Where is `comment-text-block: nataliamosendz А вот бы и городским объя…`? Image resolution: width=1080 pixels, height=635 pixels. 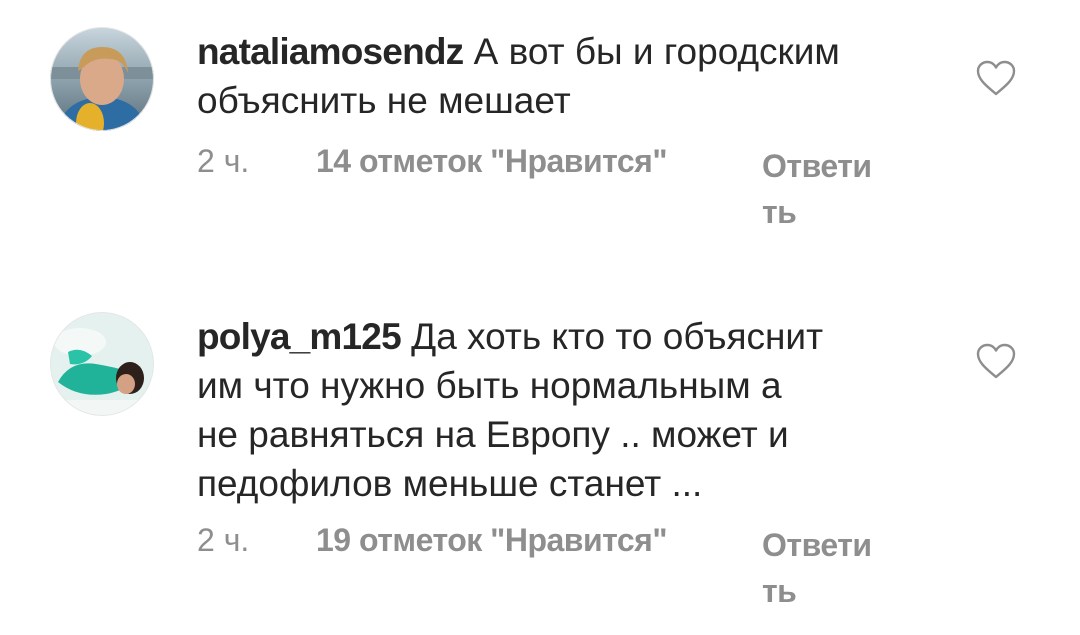
comment-text-block: nataliamosendz А вот бы и городским объя… is located at coordinates (567, 76).